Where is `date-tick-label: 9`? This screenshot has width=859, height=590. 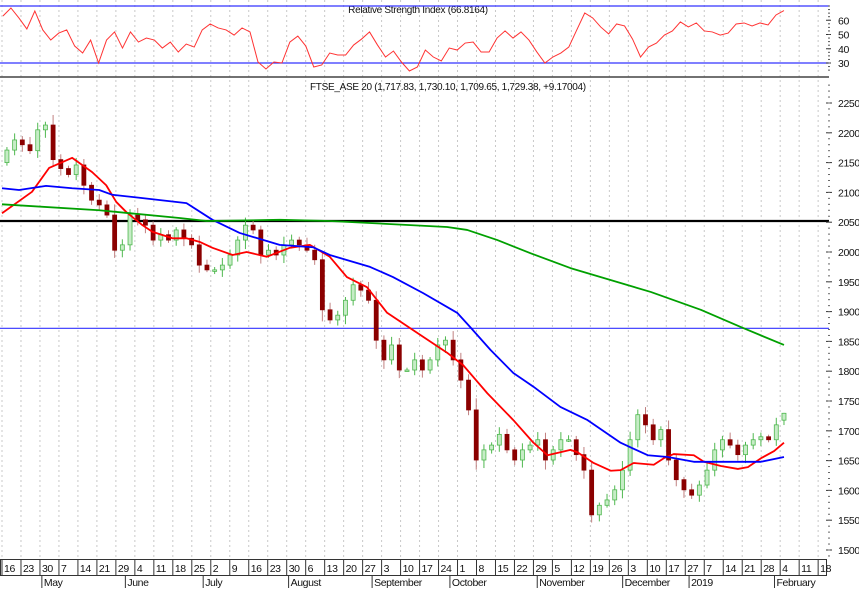 date-tick-label: 9 is located at coordinates (235, 569).